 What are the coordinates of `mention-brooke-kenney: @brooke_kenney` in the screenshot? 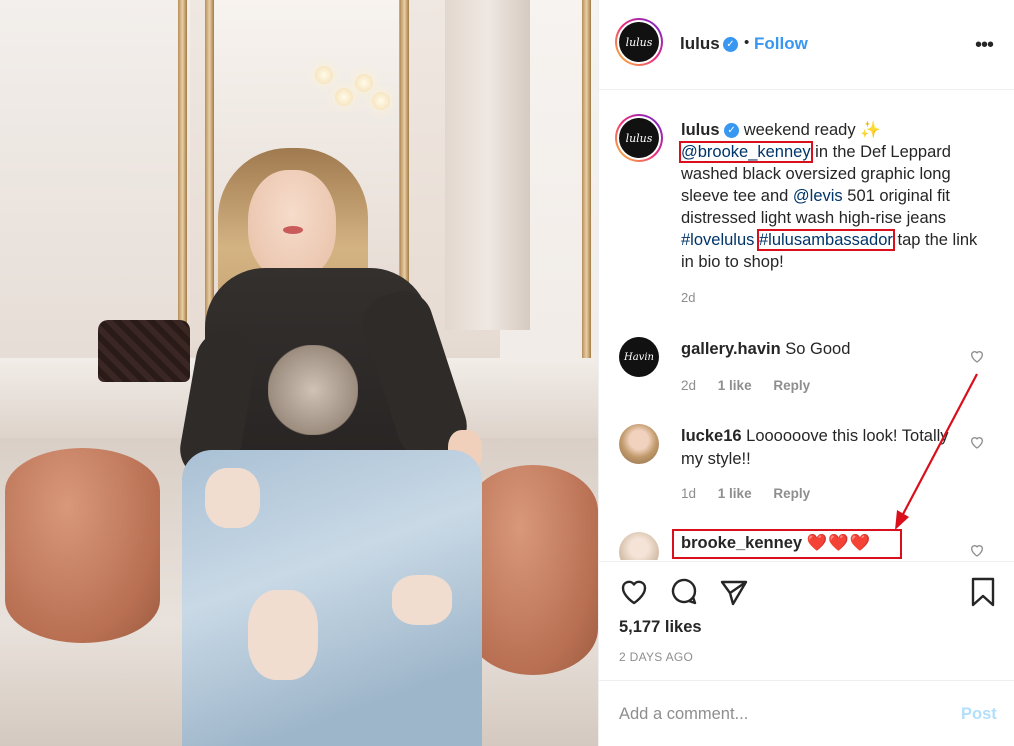 It's located at (746, 152).